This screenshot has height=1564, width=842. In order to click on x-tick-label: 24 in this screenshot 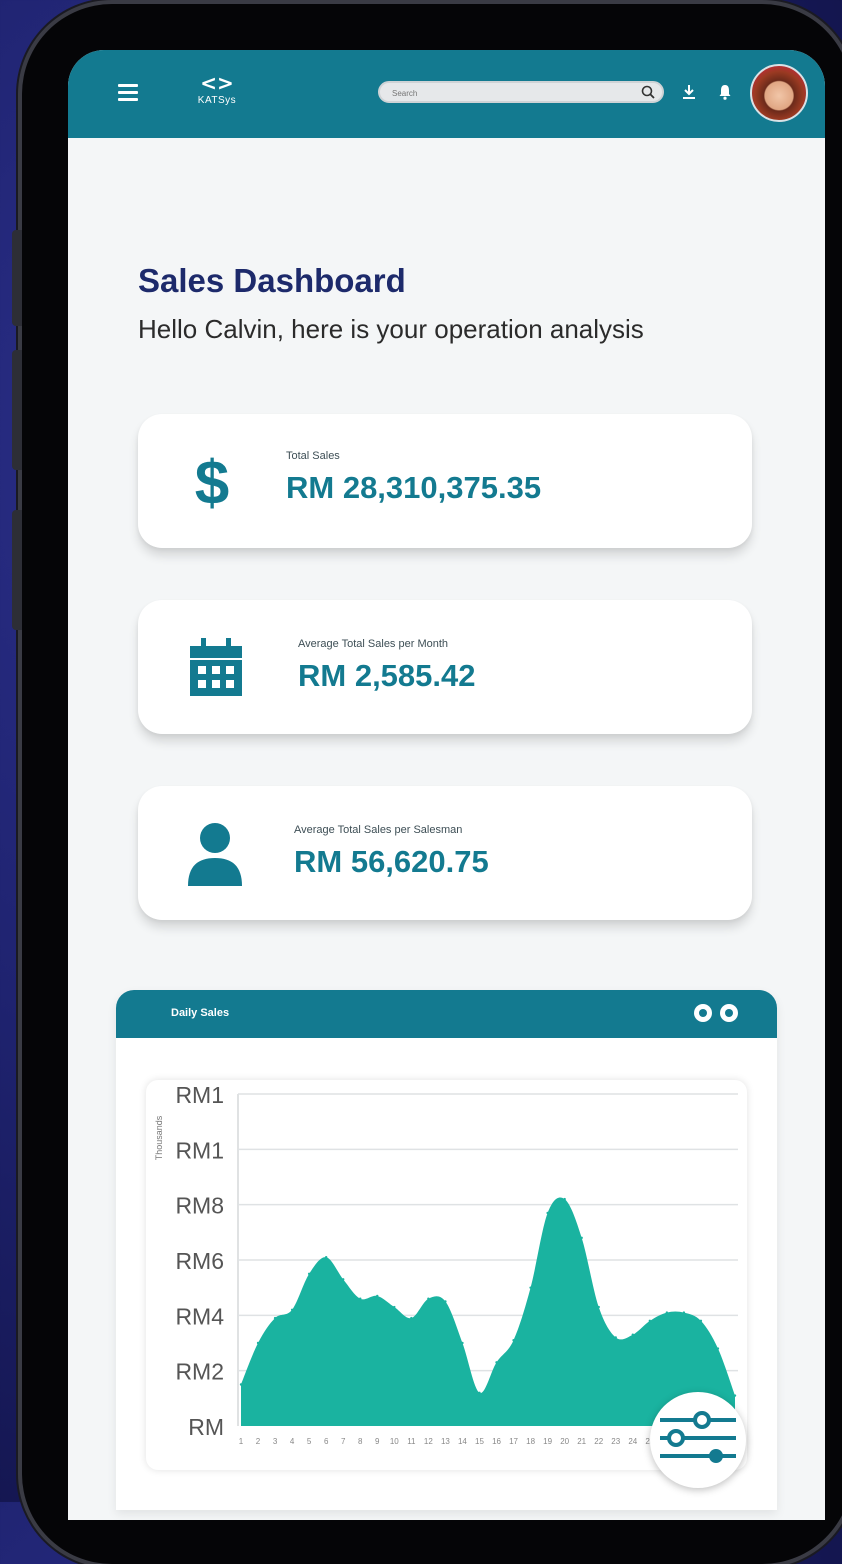, I will do `click(632, 1441)`.